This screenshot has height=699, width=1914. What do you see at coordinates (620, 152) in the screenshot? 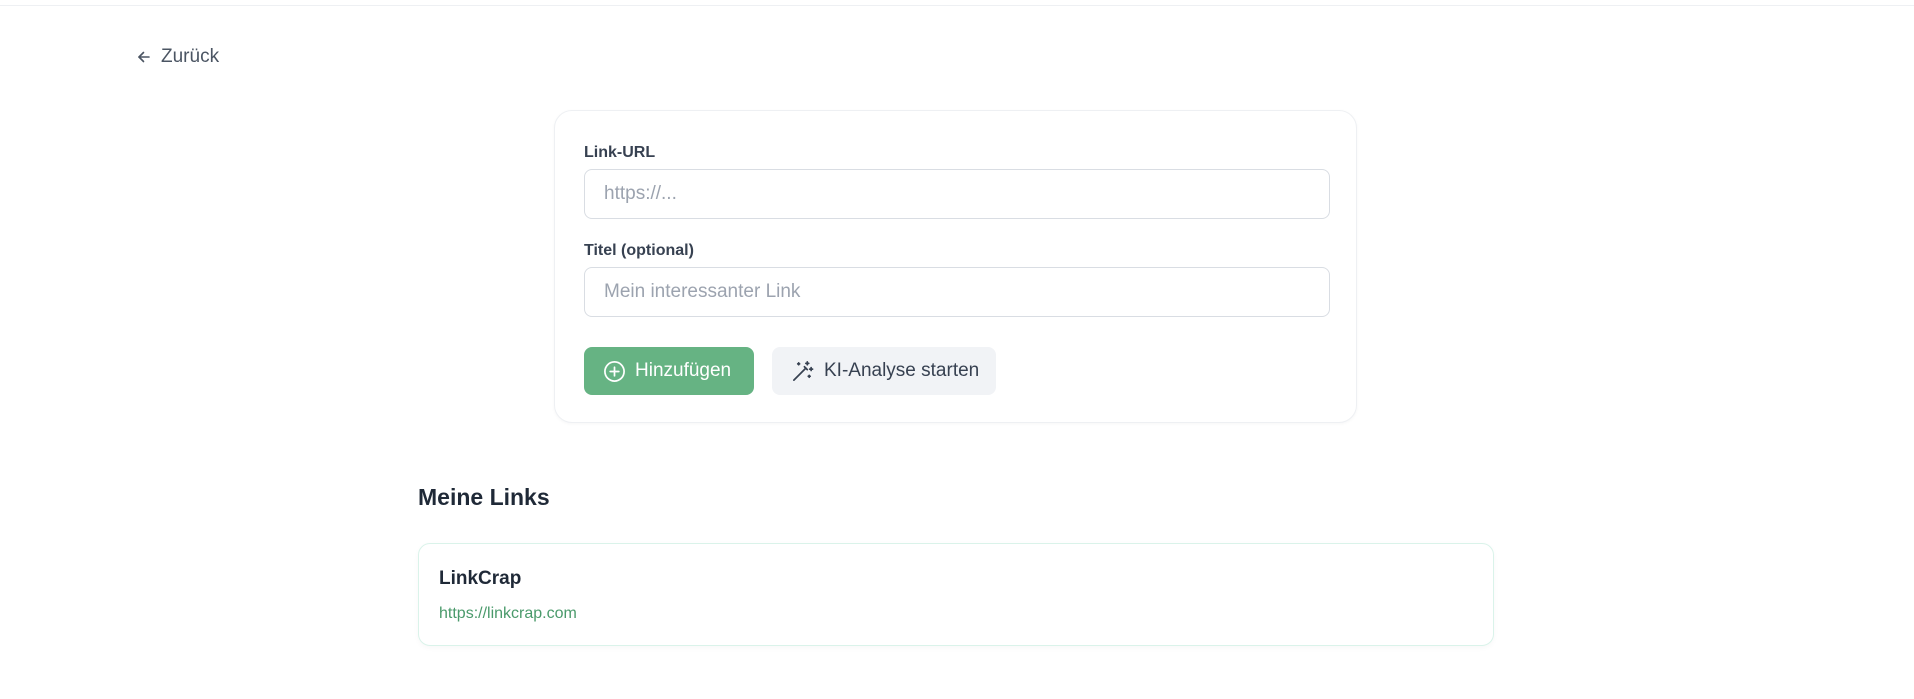
I see `url-field-label: Link-URL` at bounding box center [620, 152].